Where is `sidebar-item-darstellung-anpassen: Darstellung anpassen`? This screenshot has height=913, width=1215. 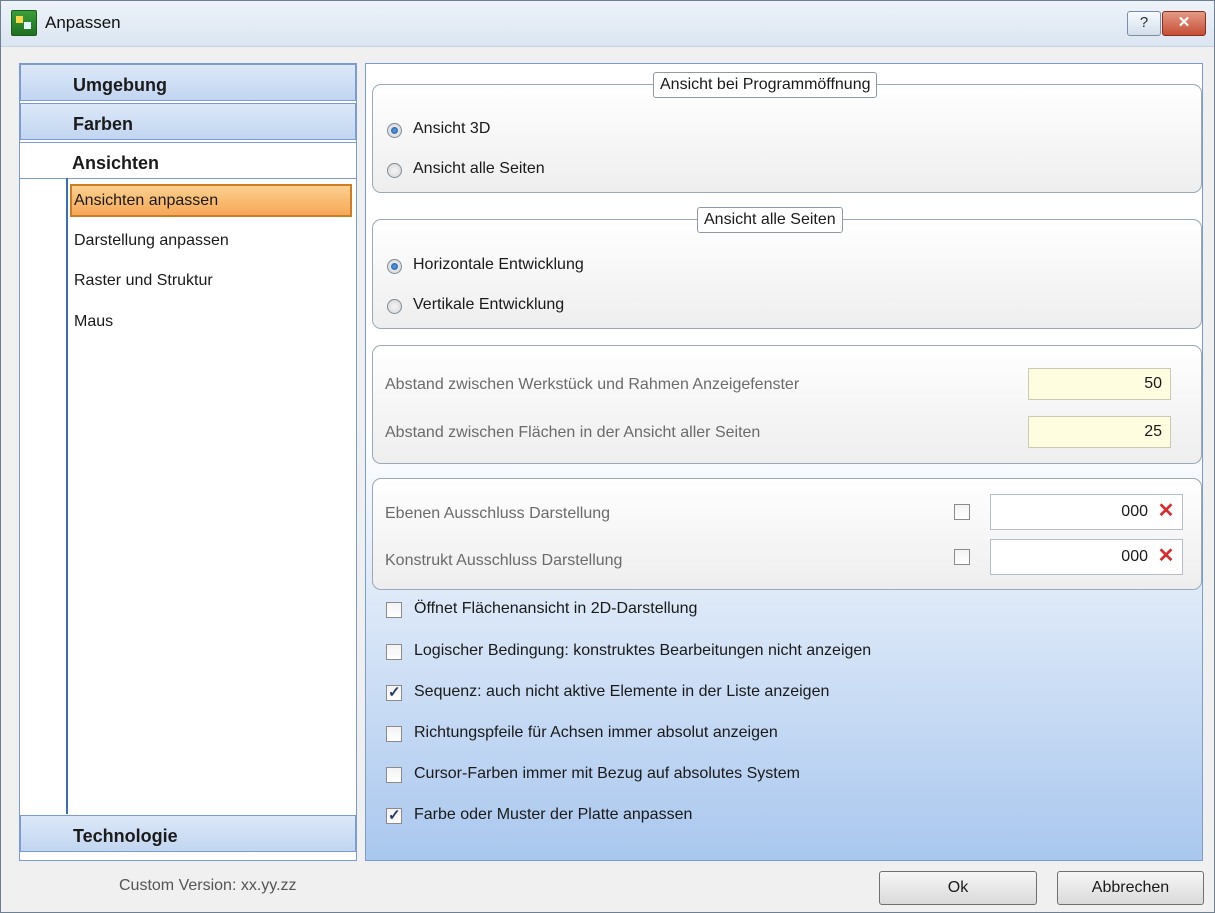
sidebar-item-darstellung-anpassen: Darstellung anpassen is located at coordinates (211, 240).